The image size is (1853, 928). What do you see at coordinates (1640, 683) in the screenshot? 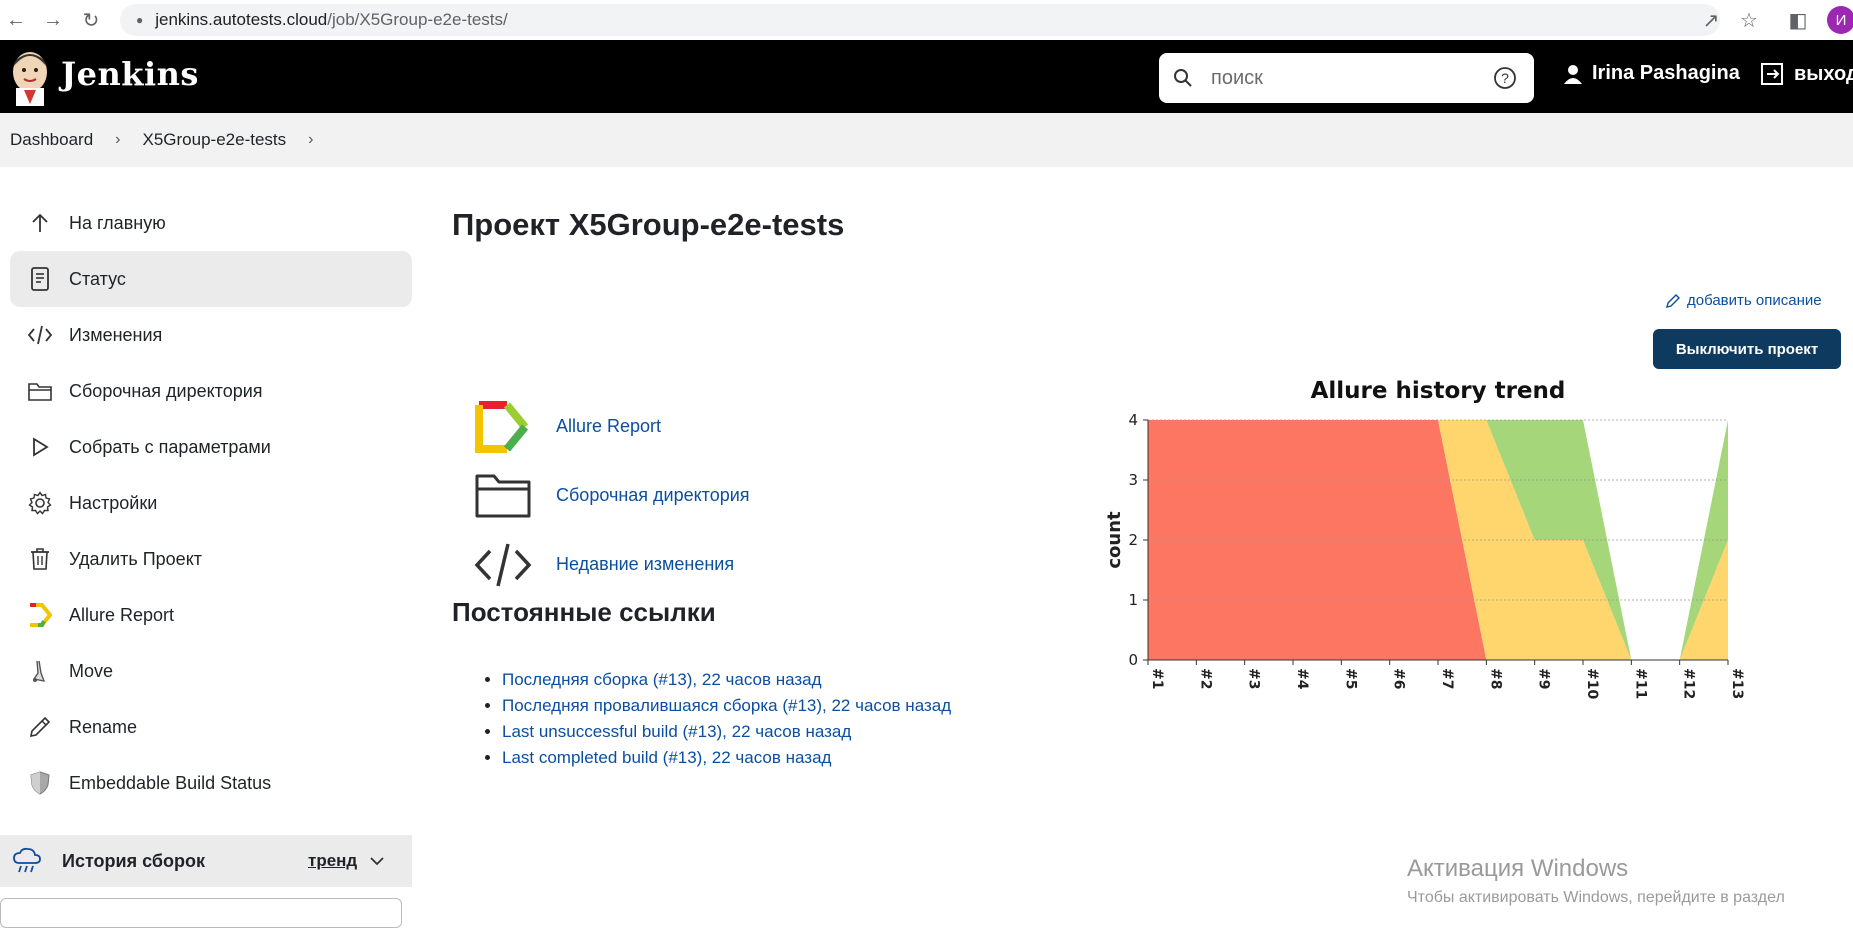
I see `chart-x-tick-label: #11` at bounding box center [1640, 683].